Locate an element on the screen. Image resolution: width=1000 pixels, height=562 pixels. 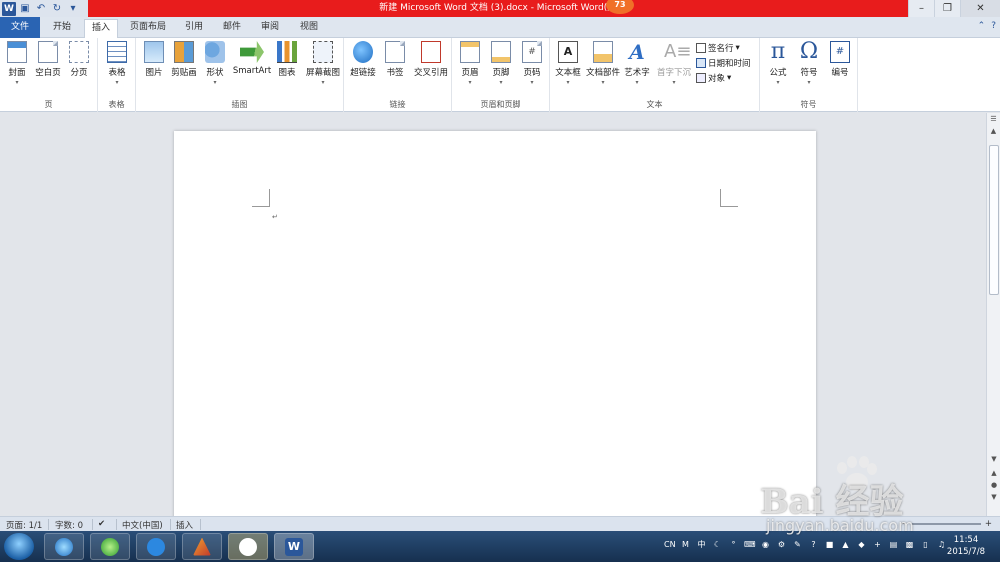
header-button: 页眉 ▾ is located at coordinates (470, 63).